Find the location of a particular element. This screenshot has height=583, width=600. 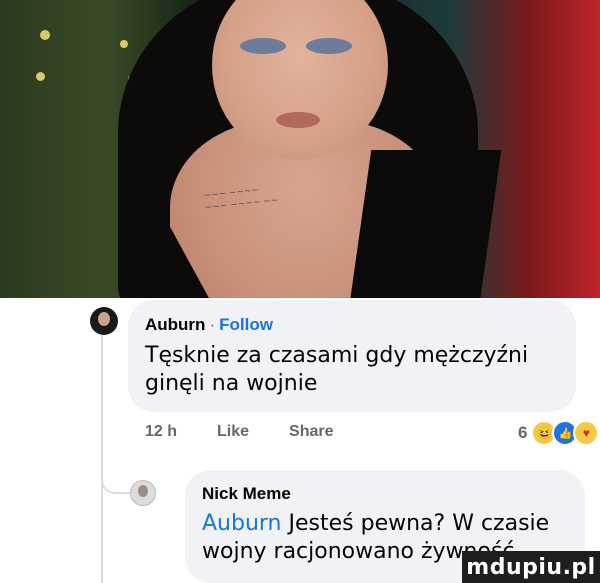

reaction-summary: 6 😆 👍 ♥ is located at coordinates (559, 433).